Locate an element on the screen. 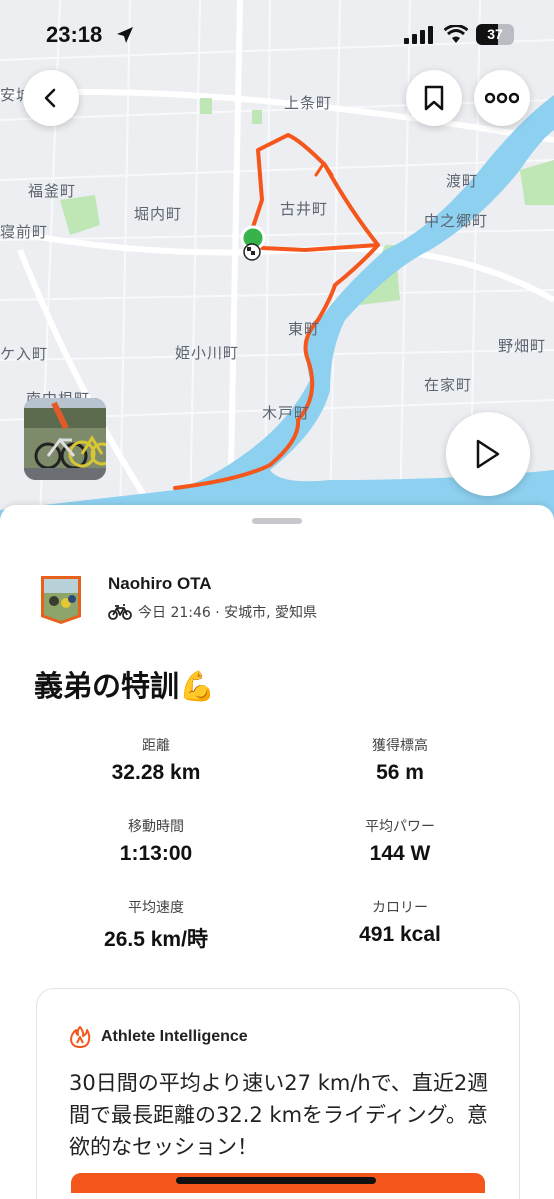  map-label: 寝前町 is located at coordinates (24, 232).